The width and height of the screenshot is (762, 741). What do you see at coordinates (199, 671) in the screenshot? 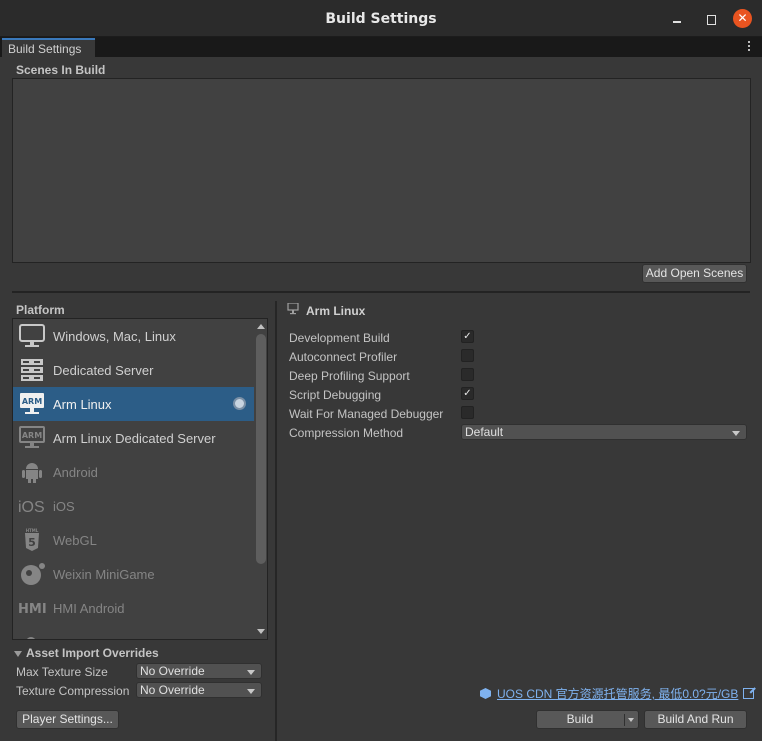
I see `max-texture-size-dropdown: No Override` at bounding box center [199, 671].